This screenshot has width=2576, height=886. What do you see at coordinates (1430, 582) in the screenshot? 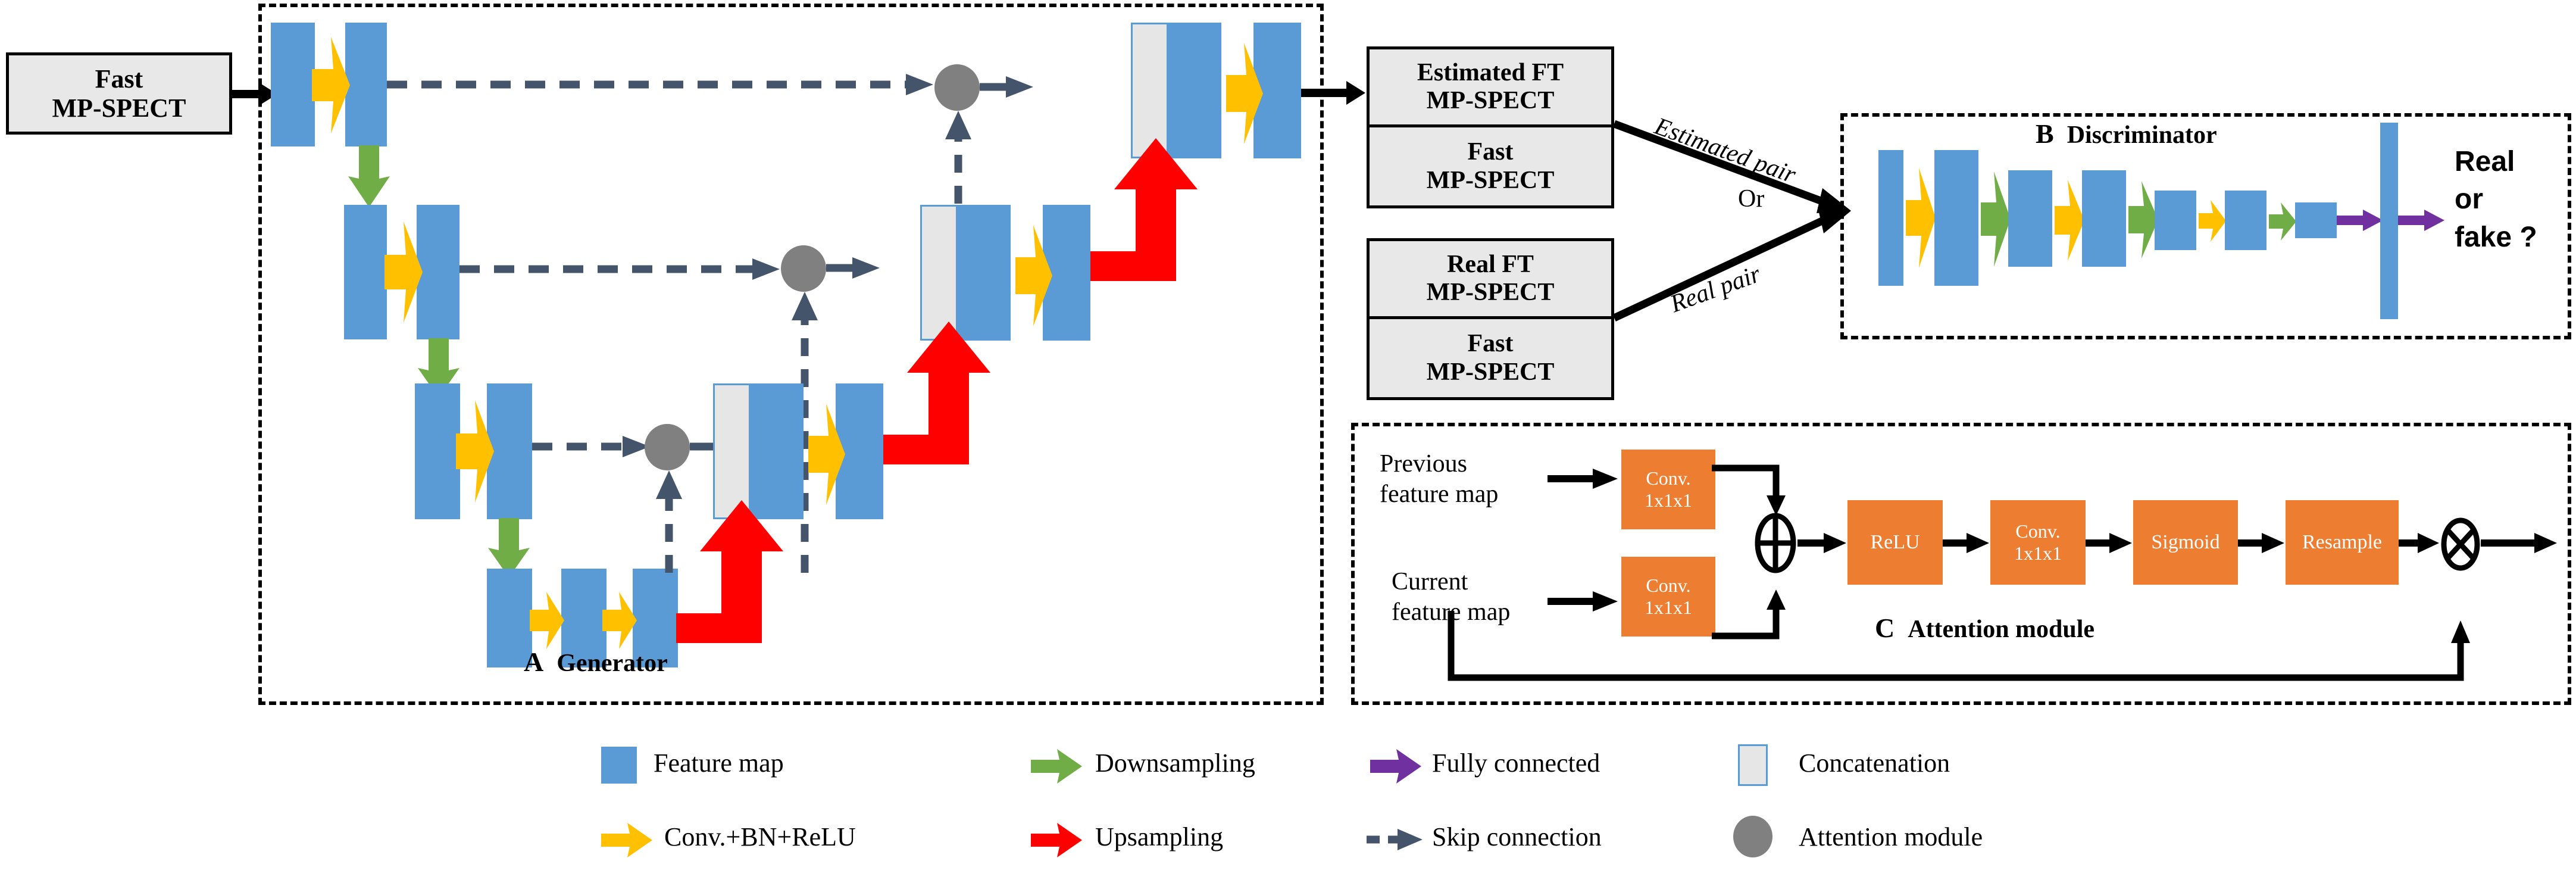
I see `current-feature-map-line1: Current` at bounding box center [1430, 582].